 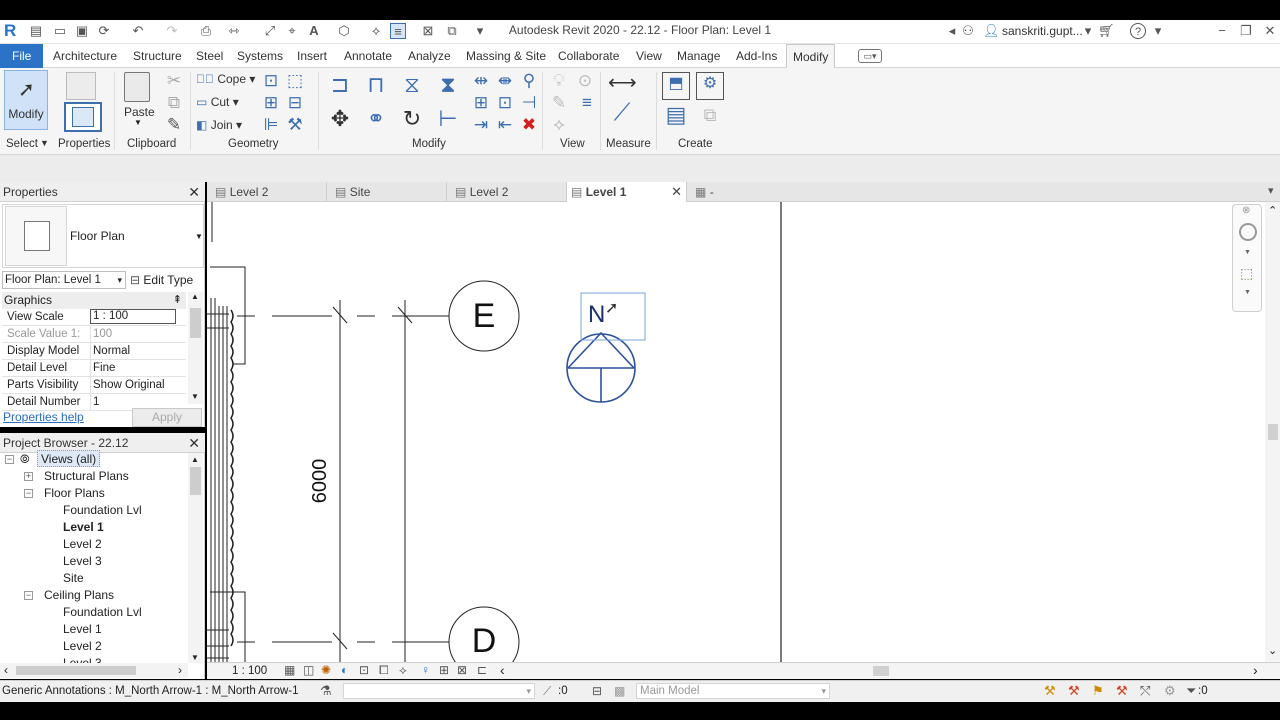 What do you see at coordinates (387, 192) in the screenshot?
I see `view-tab-site: ▤ Site` at bounding box center [387, 192].